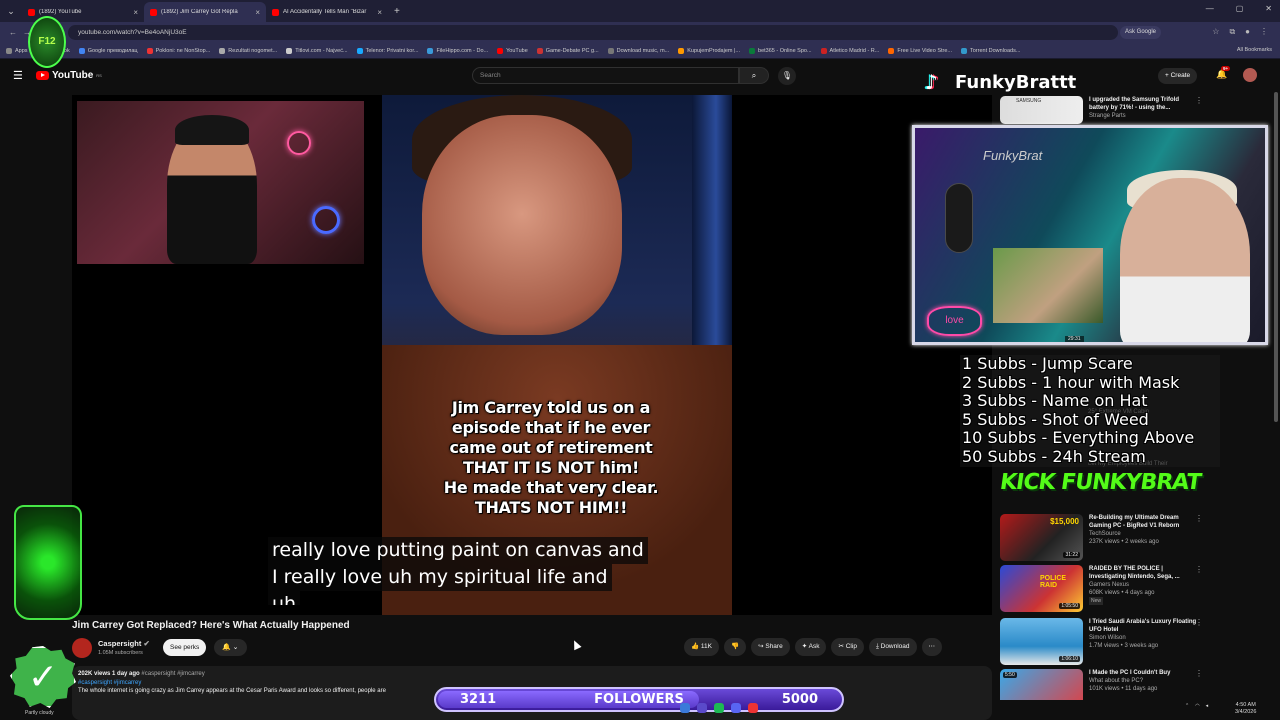  I want to click on download-icon: ⤓, so click(877, 646).